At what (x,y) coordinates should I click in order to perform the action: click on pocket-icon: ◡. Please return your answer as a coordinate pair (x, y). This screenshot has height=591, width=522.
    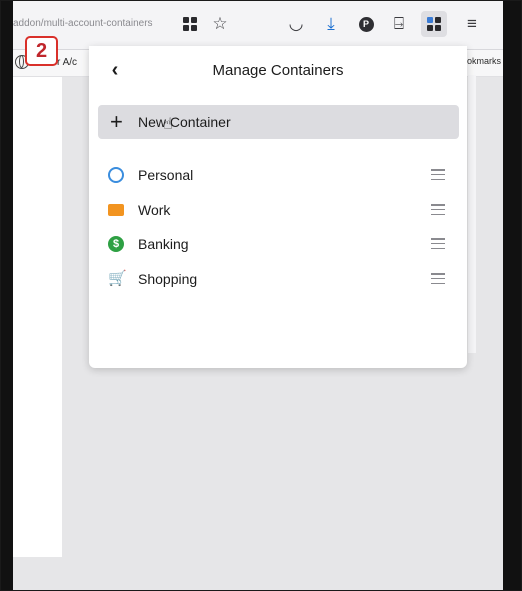
    Looking at the image, I should click on (296, 24).